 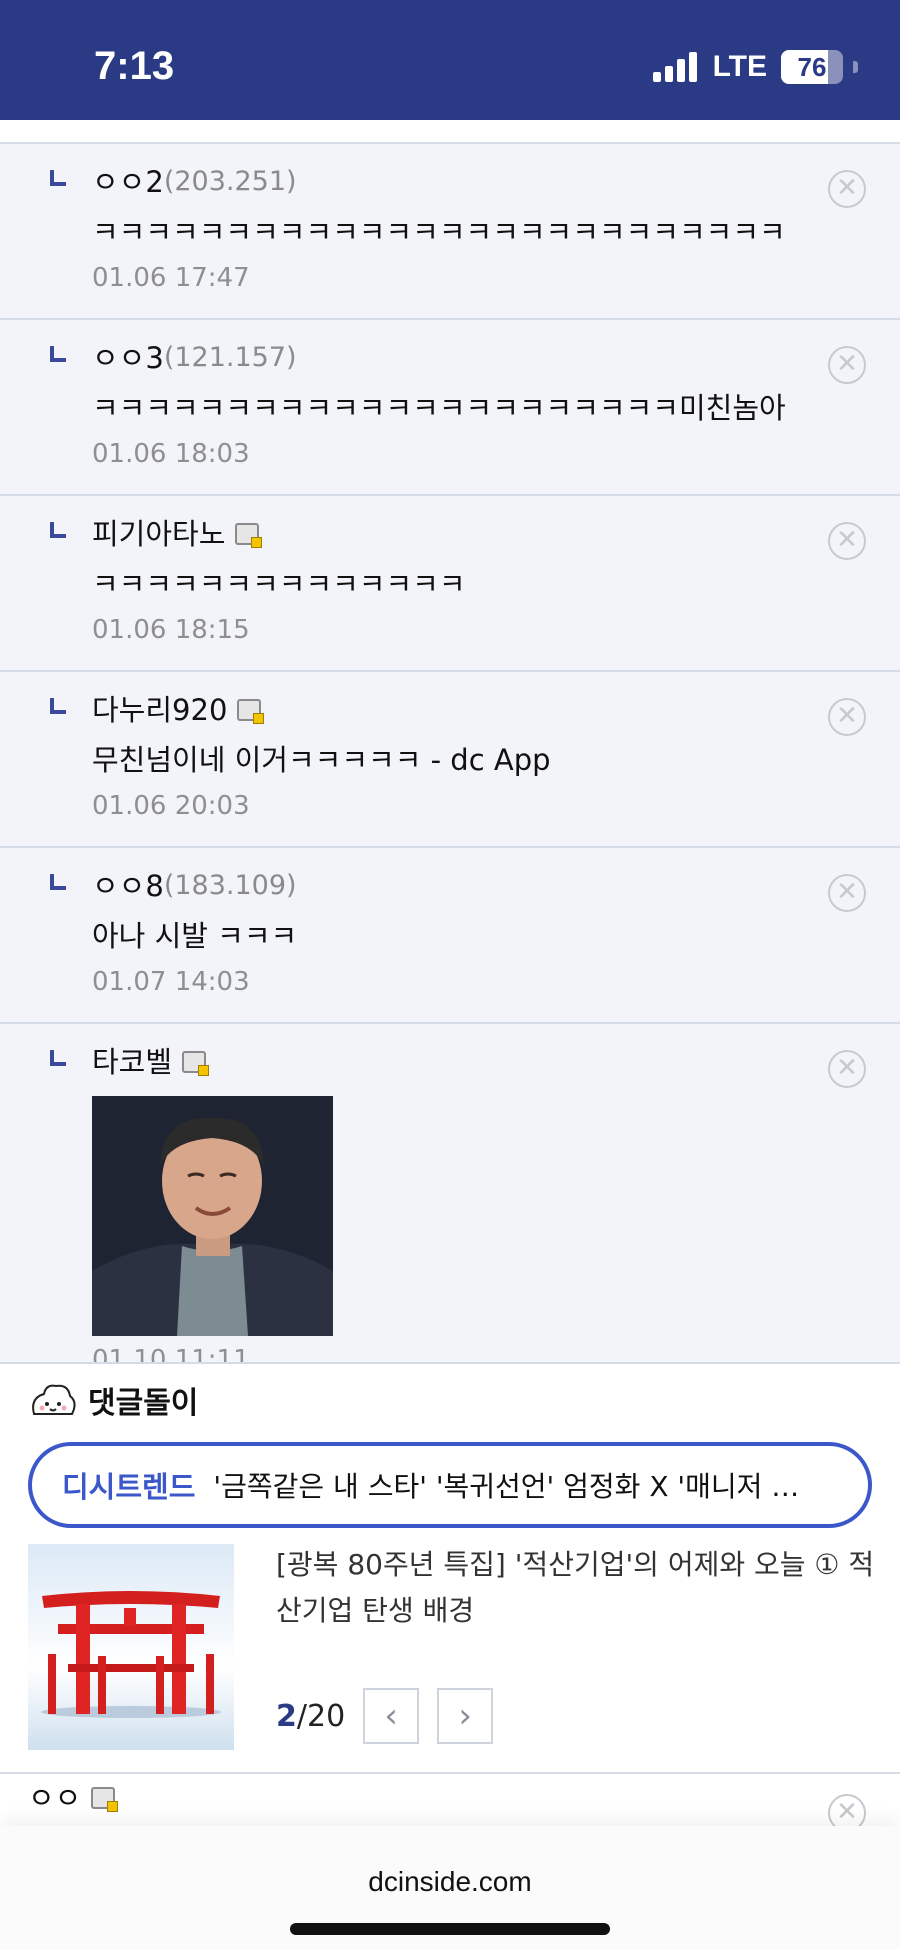 What do you see at coordinates (321, 760) in the screenshot?
I see `comment-text: 무친넘이네 이거ㅋㅋㅋㅋㅋ - dc App` at bounding box center [321, 760].